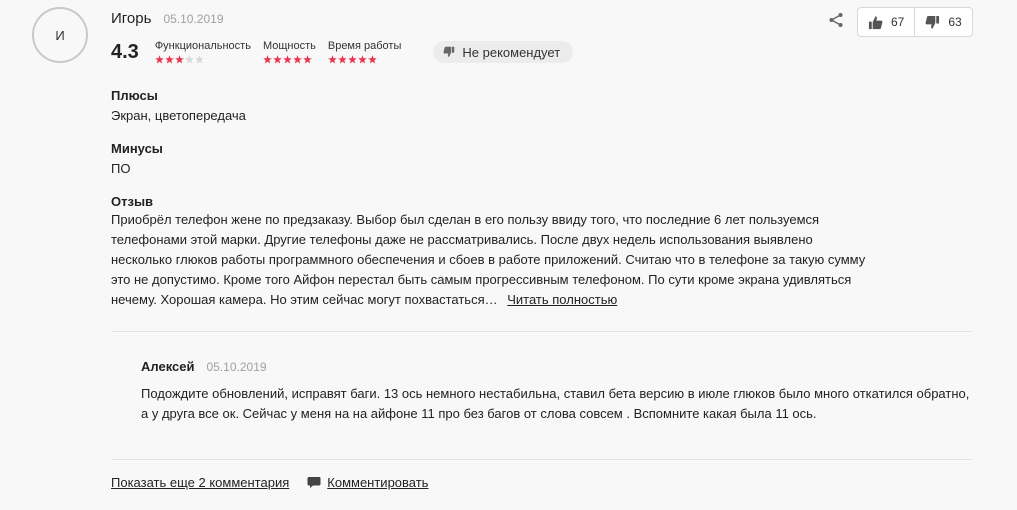 This screenshot has width=1017, height=510. Describe the element at coordinates (236, 367) in the screenshot. I see `reply-date: 05.10.2019` at that location.